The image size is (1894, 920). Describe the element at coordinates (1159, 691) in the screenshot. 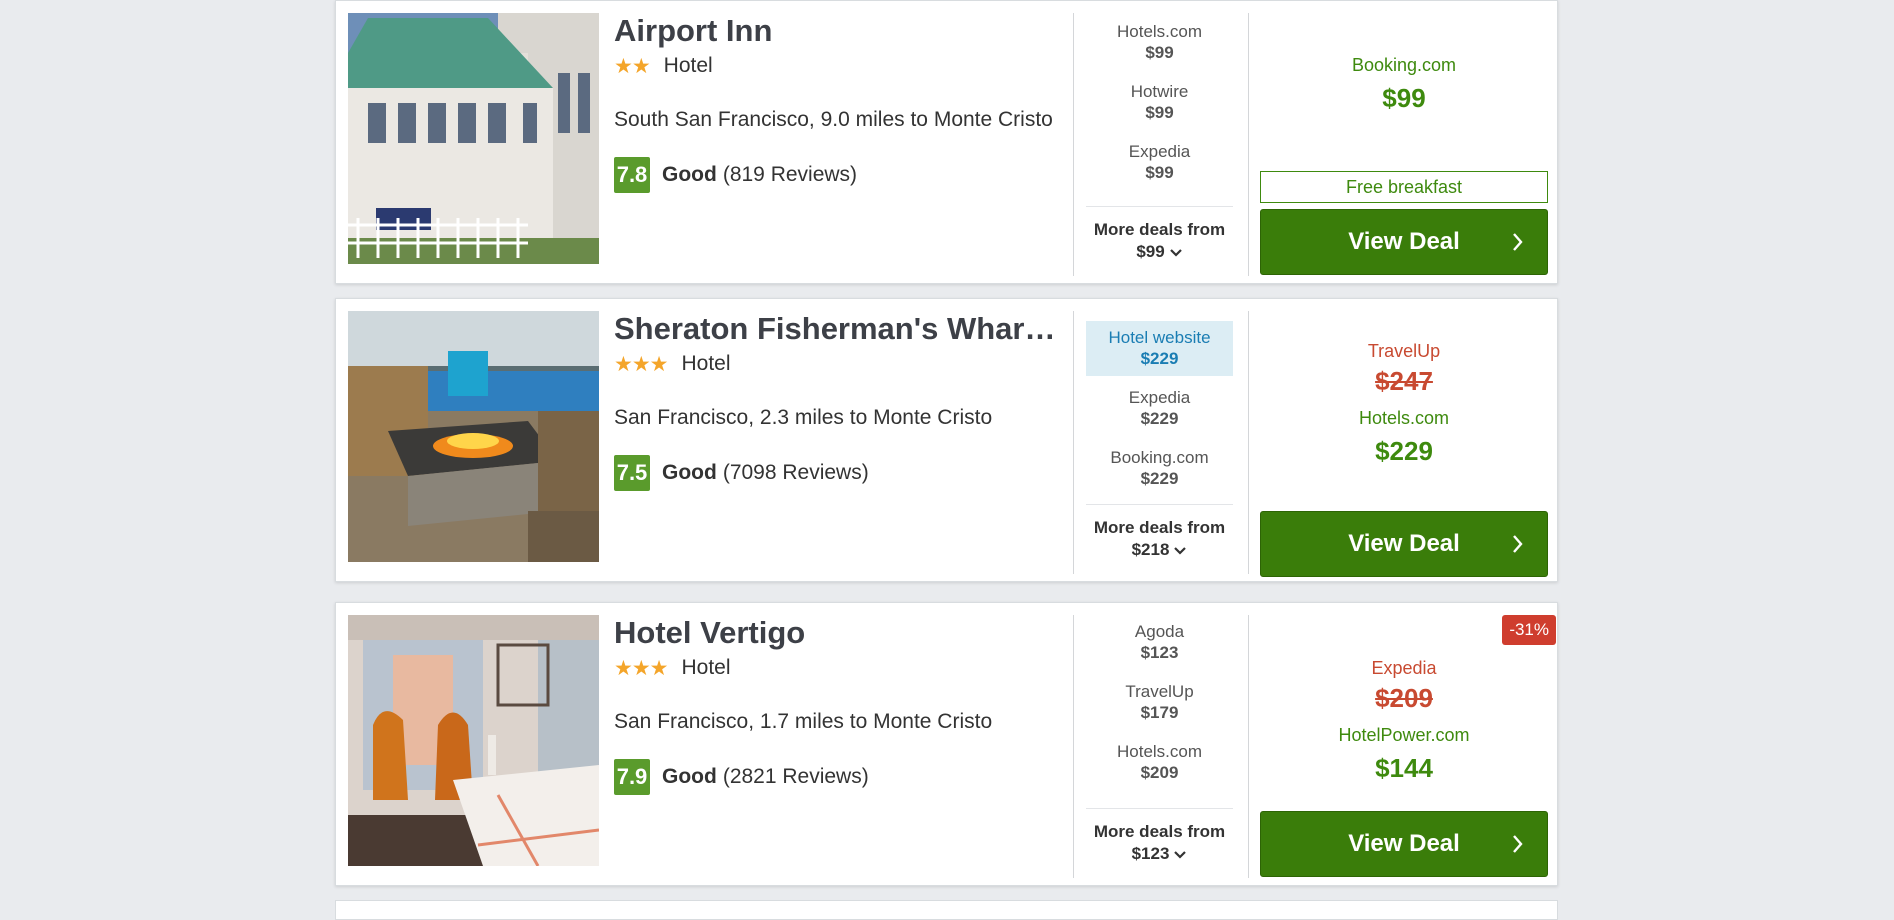

I see `provider-name: TravelUp` at that location.